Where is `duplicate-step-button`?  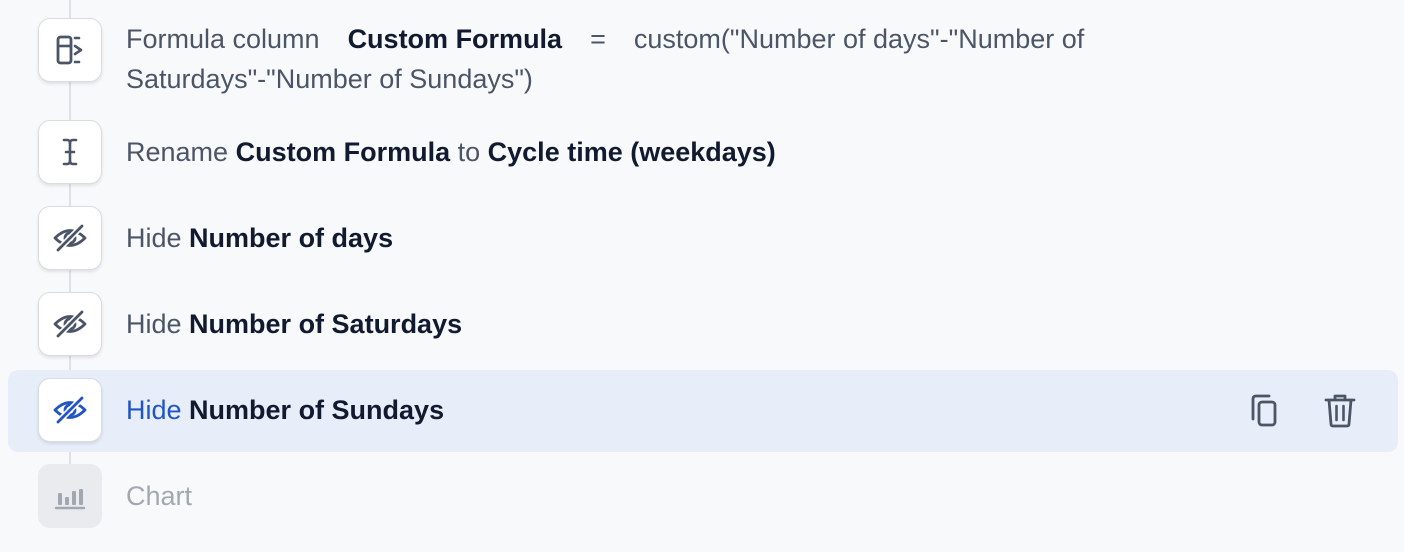 duplicate-step-button is located at coordinates (1264, 411).